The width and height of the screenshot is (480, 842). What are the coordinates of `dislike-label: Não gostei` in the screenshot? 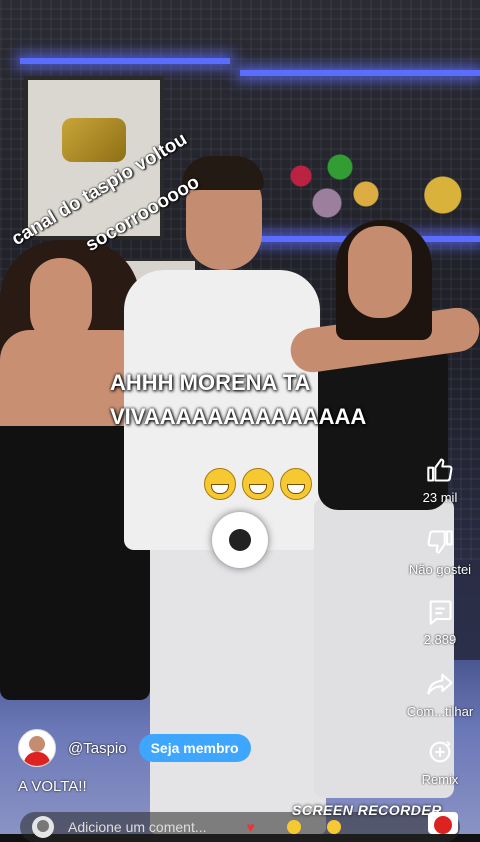 It's located at (440, 569).